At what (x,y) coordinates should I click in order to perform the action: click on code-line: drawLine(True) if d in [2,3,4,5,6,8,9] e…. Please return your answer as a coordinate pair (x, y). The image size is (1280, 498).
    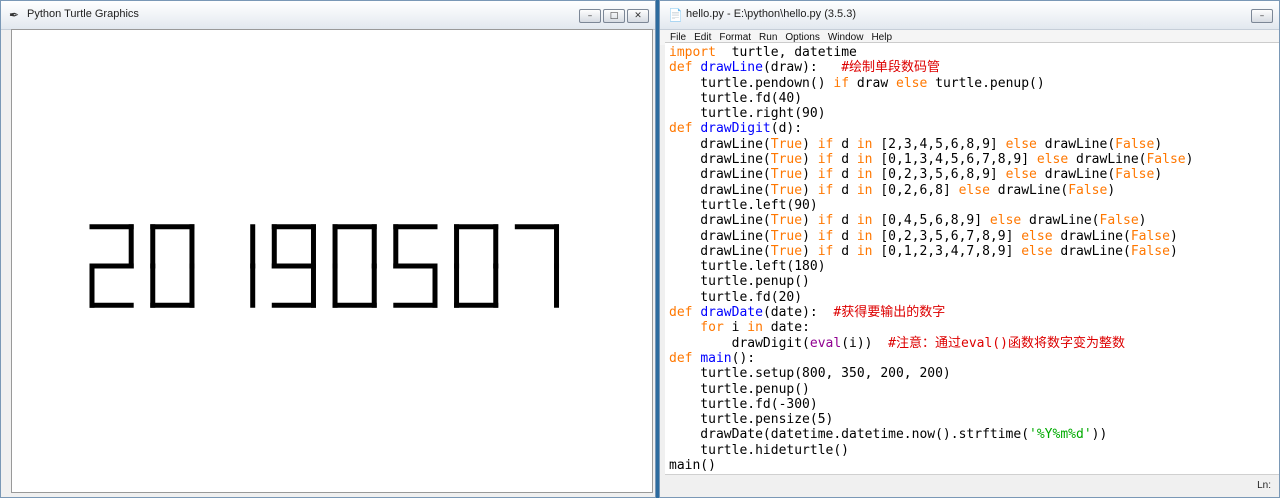
    Looking at the image, I should click on (931, 144).